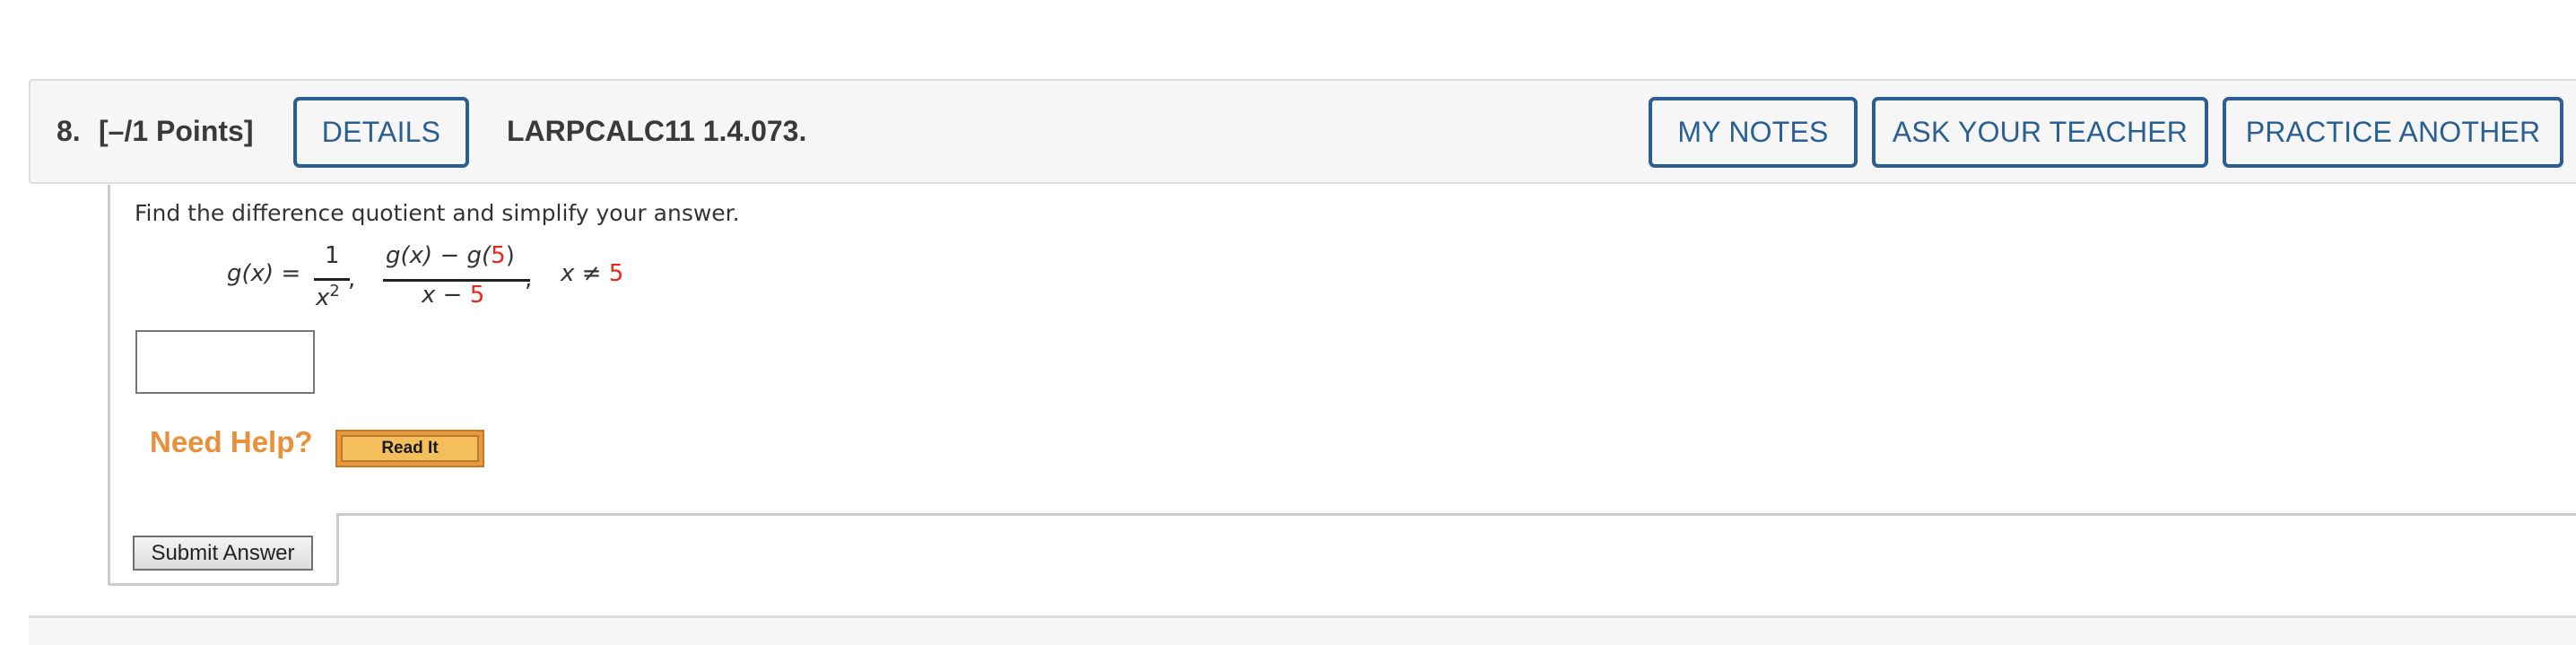 The width and height of the screenshot is (2576, 645). What do you see at coordinates (264, 273) in the screenshot?
I see `function-definition: g(x) =` at bounding box center [264, 273].